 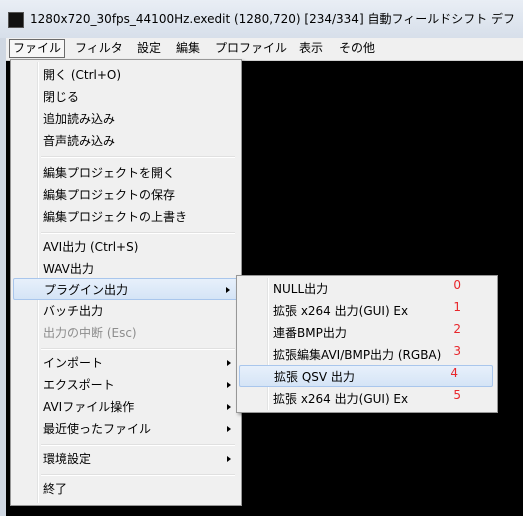 I want to click on menu-item-label: インポート, so click(x=73, y=363).